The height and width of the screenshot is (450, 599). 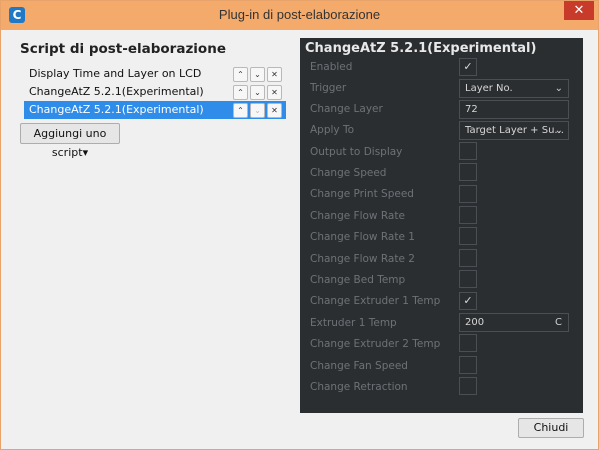 I want to click on setting-label-change-flow-rate: Change Flow Rate, so click(x=357, y=216).